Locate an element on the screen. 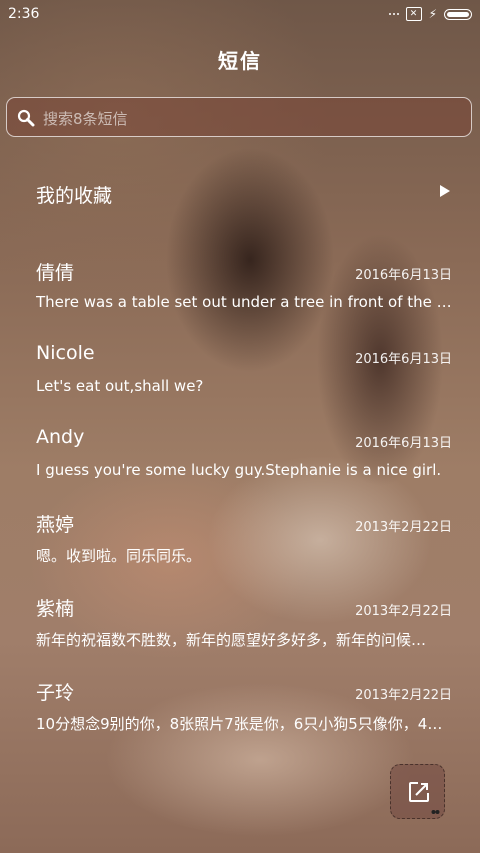  message-preview: Let's eat out,shall we? is located at coordinates (120, 386).